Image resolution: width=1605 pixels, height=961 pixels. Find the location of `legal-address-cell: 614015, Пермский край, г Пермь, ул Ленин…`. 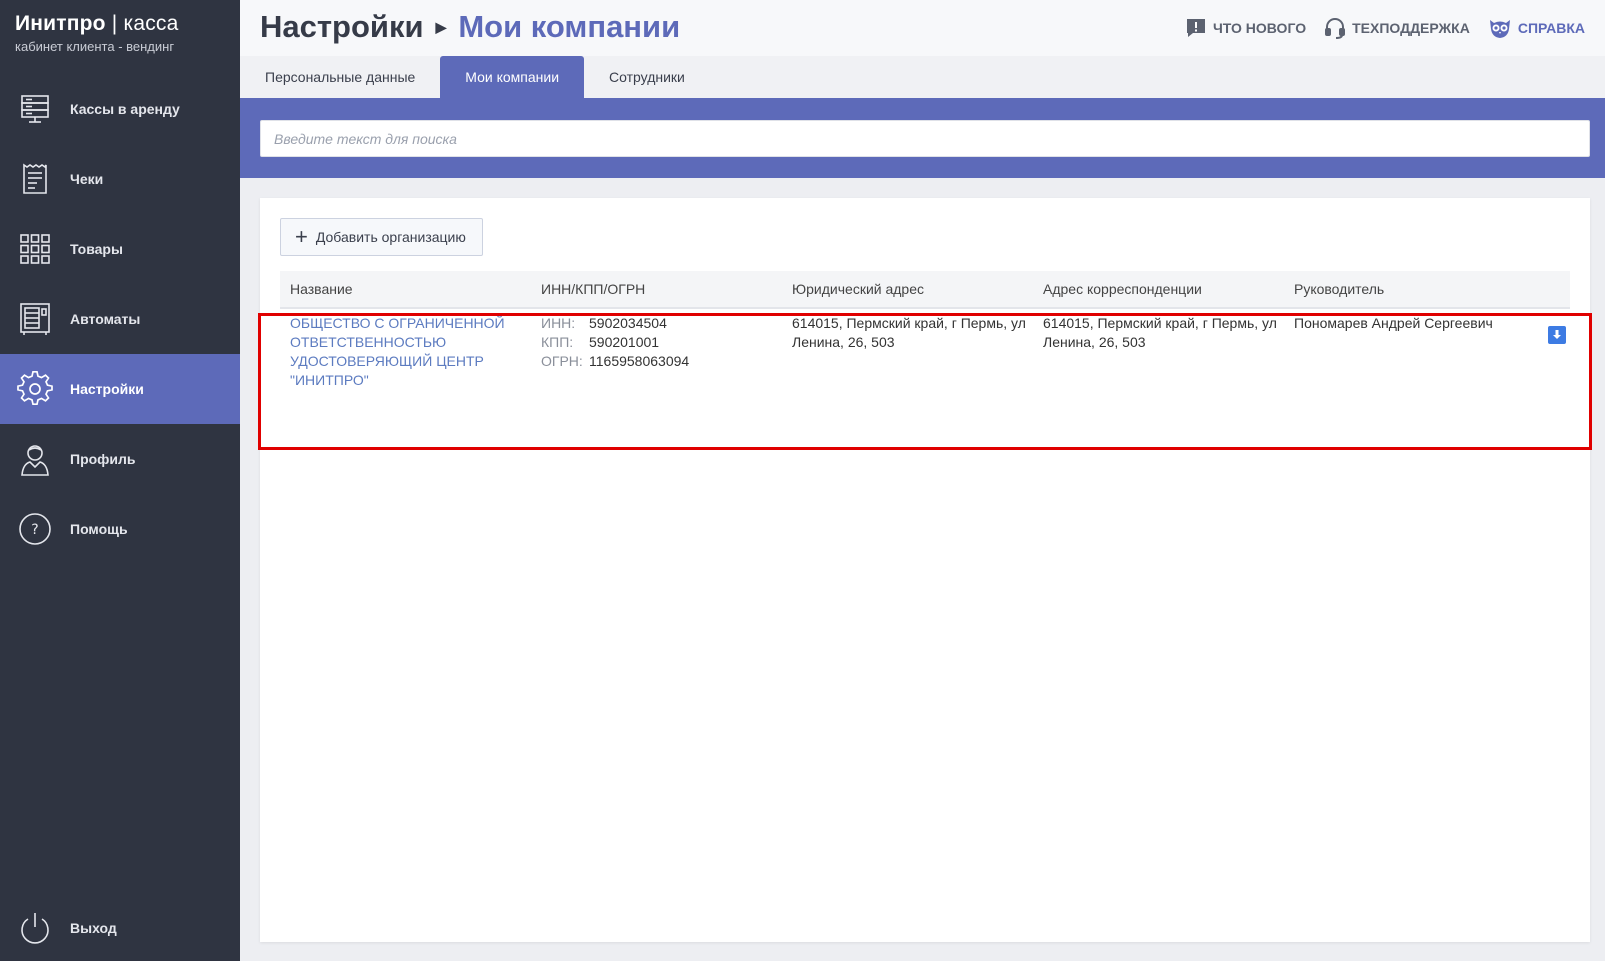

legal-address-cell: 614015, Пермский край, г Пермь, ул Ленин… is located at coordinates (909, 332).